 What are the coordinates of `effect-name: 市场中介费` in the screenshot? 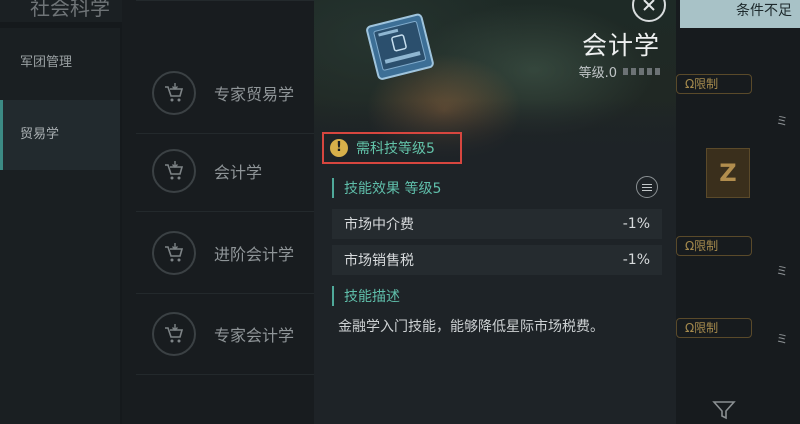 It's located at (379, 225).